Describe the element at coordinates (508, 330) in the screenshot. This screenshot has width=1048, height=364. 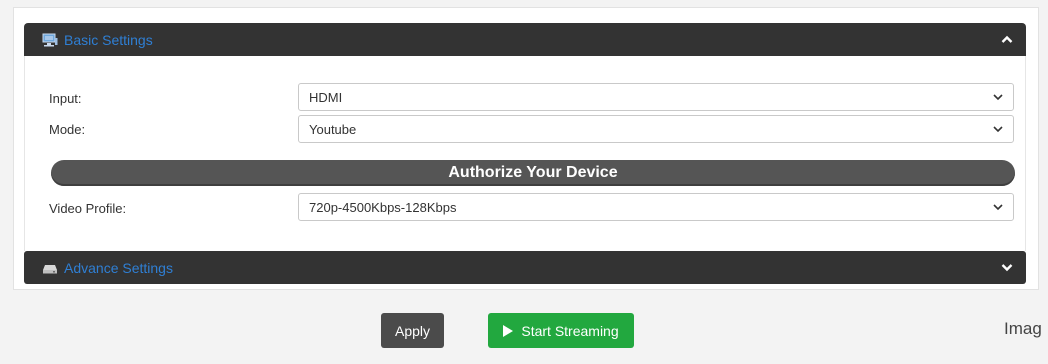
I see `play-icon` at that location.